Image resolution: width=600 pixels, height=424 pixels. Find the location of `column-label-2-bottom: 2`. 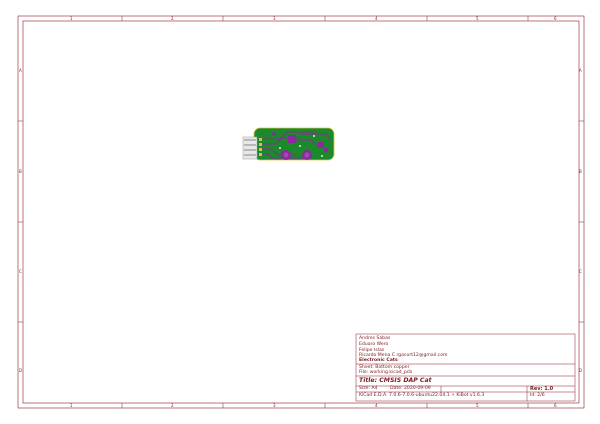

column-label-2-bottom: 2 is located at coordinates (172, 405).